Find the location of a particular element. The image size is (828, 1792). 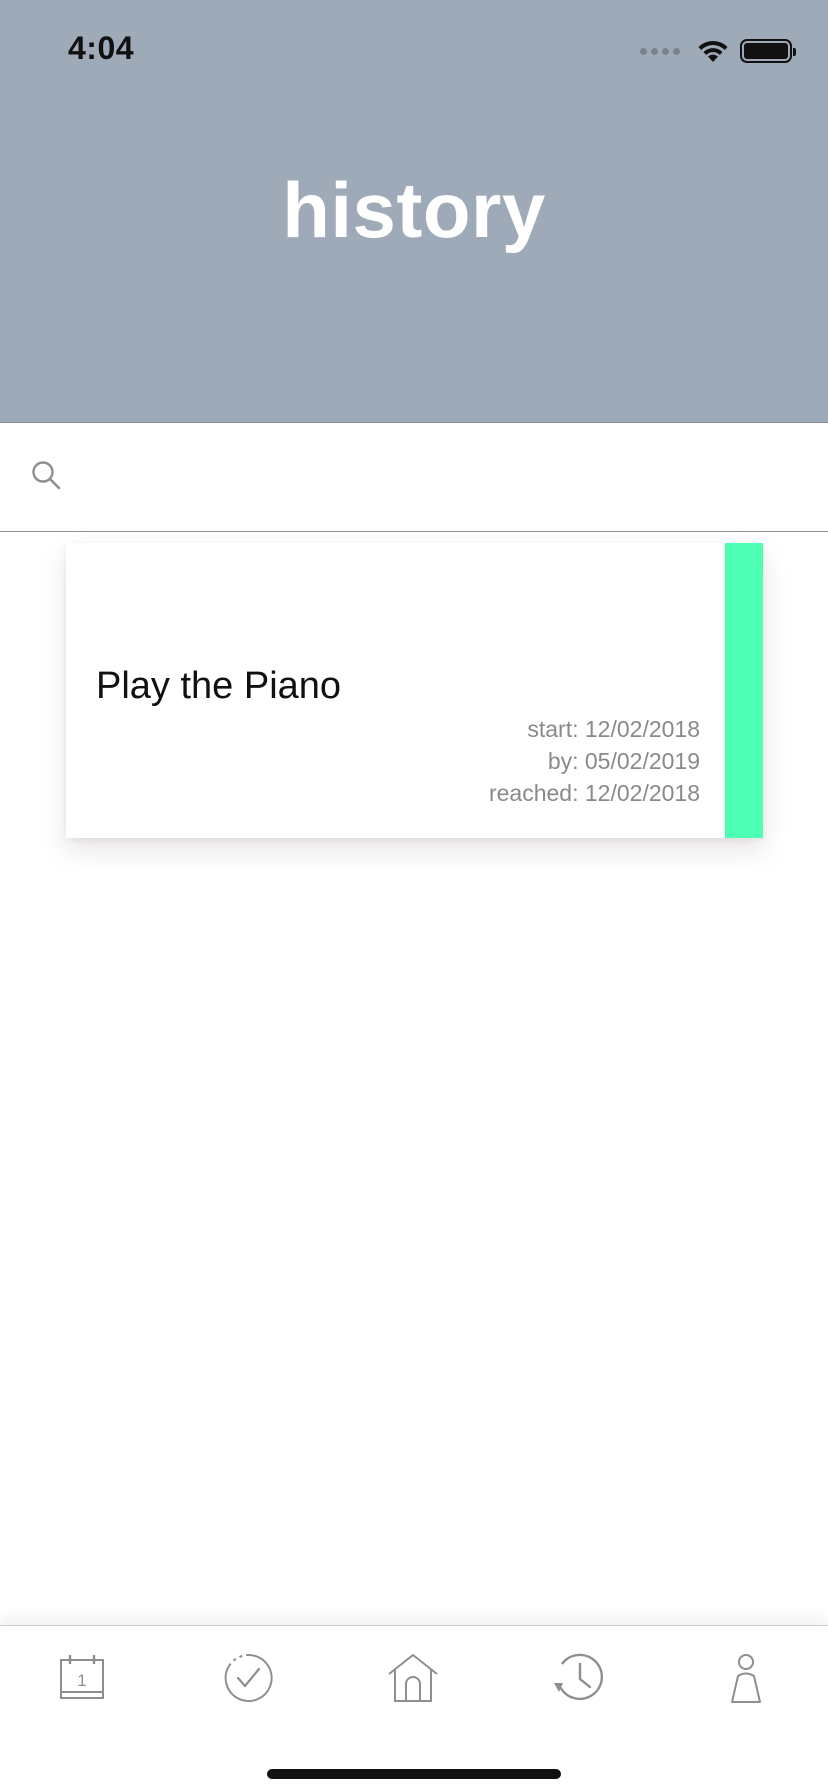

person-icon is located at coordinates (746, 1678).